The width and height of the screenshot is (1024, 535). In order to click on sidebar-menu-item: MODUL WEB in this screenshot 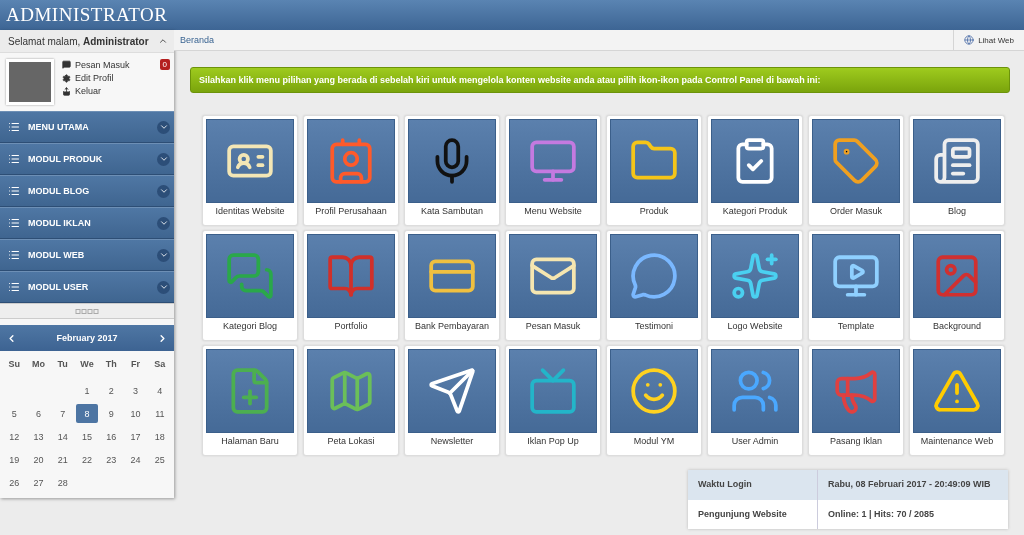, I will do `click(87, 255)`.